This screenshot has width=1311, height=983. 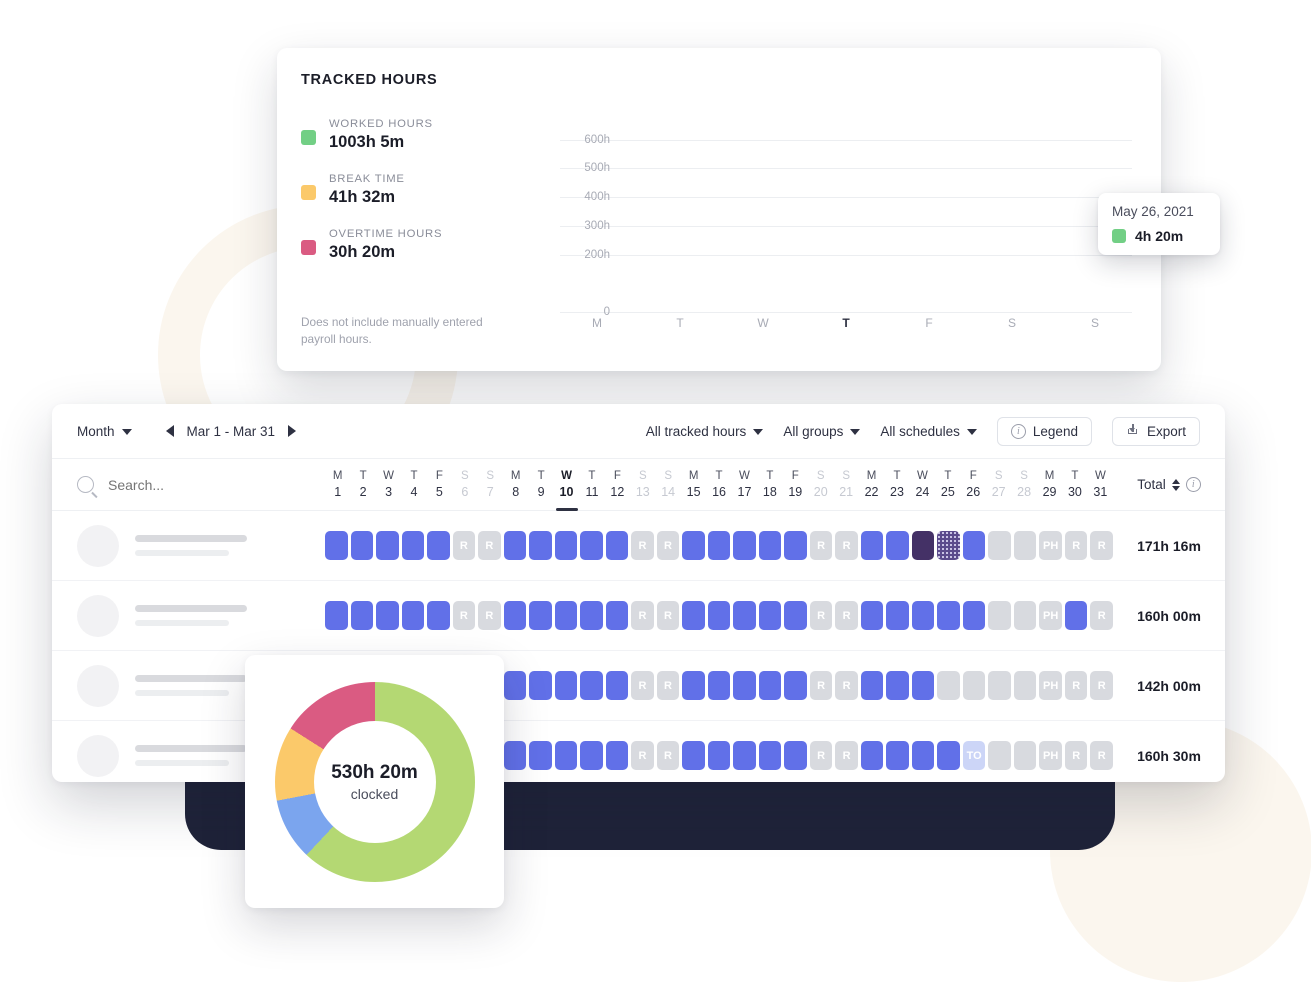 What do you see at coordinates (947, 484) in the screenshot?
I see `day-header-cell: T 25` at bounding box center [947, 484].